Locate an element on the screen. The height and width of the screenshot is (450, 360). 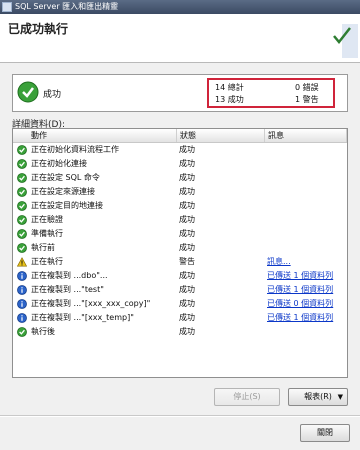
table-row: 正在初始化資料流程工作 成功 is located at coordinates (180, 150).